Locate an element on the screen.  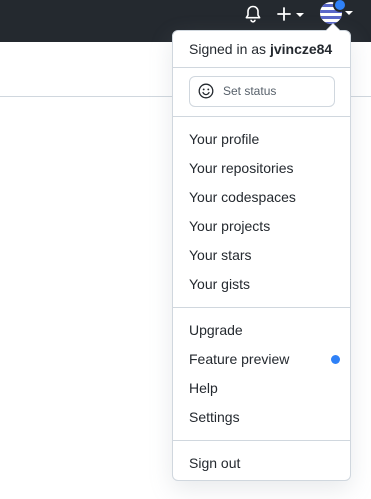
username: jvincze84 is located at coordinates (301, 49).